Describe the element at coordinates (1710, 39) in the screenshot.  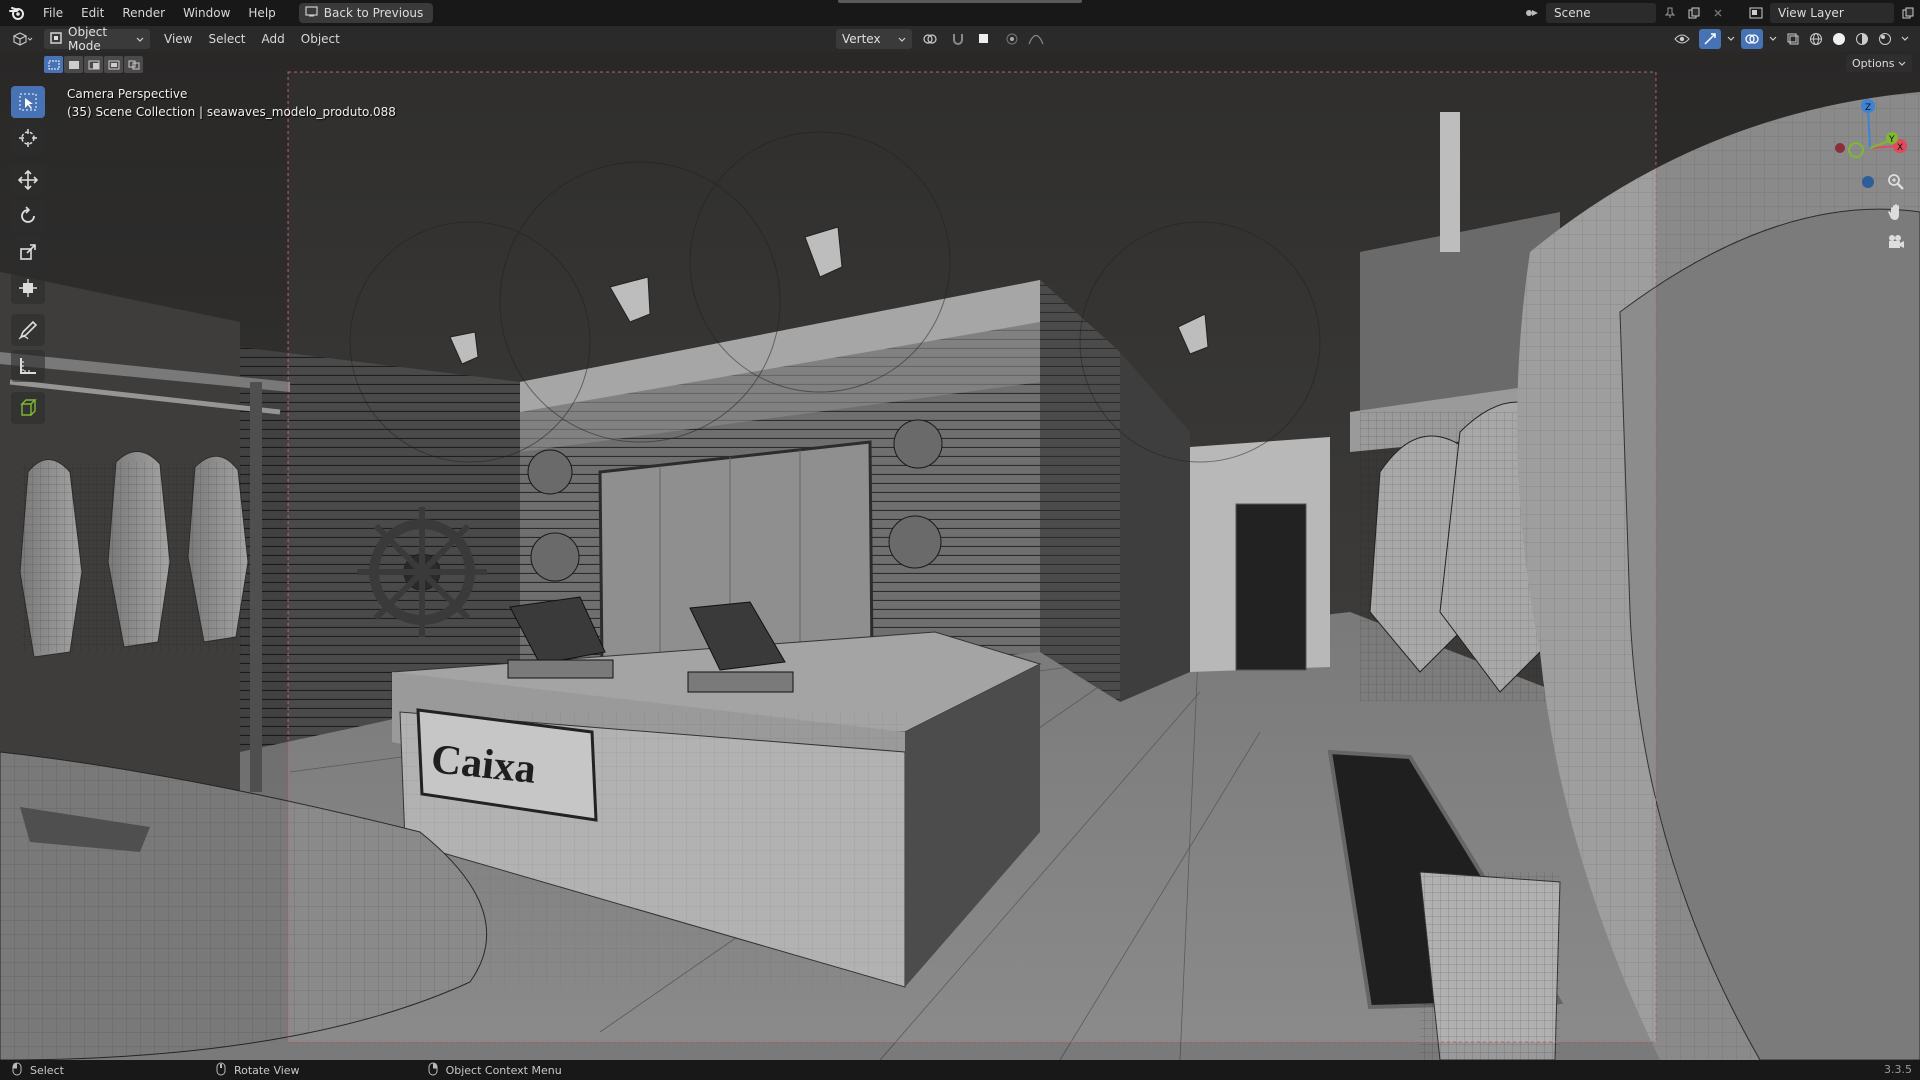
I see `gizmo-toggle-icon` at that location.